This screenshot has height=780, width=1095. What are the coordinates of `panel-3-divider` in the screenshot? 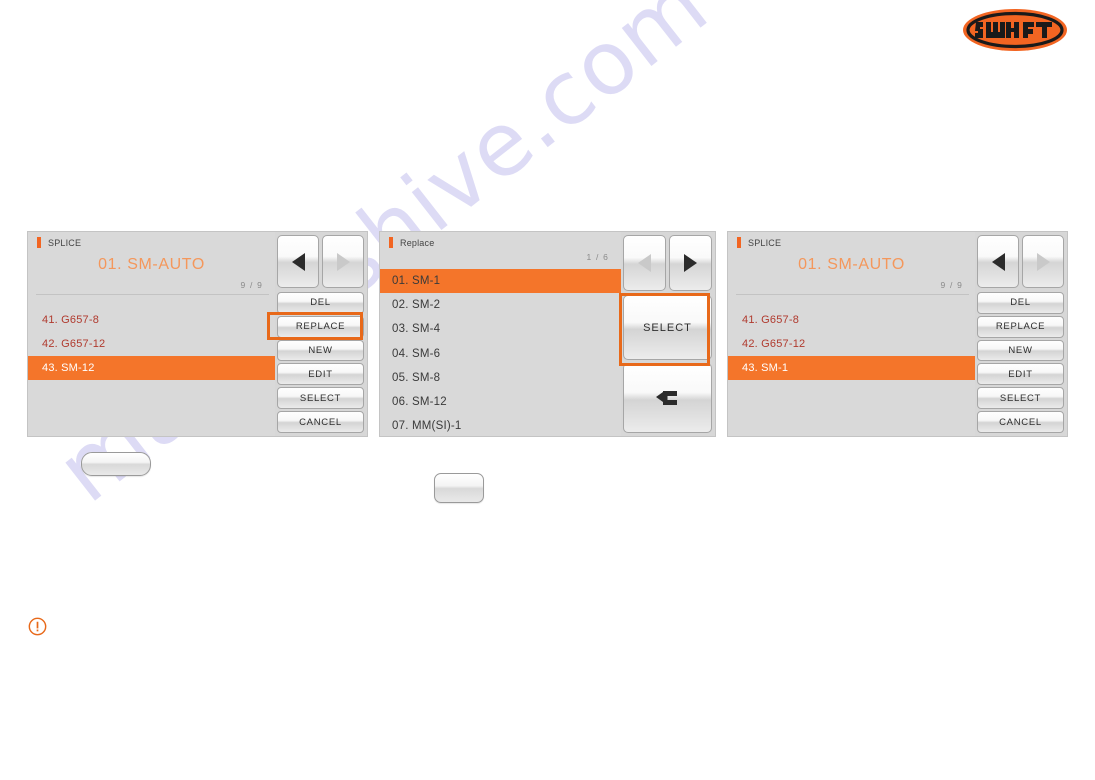 It's located at (852, 294).